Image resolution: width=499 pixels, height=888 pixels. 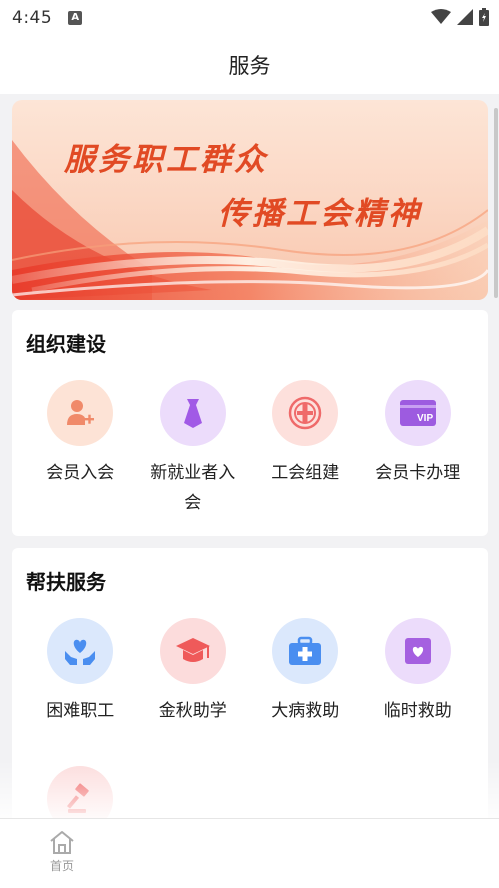 What do you see at coordinates (192, 413) in the screenshot?
I see `tie-icon` at bounding box center [192, 413].